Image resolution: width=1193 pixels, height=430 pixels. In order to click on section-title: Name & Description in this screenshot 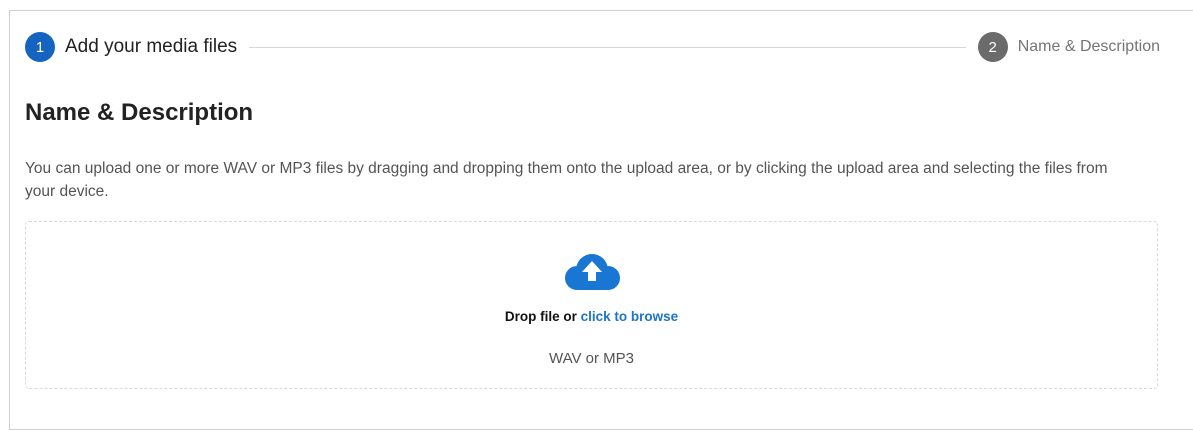, I will do `click(139, 112)`.